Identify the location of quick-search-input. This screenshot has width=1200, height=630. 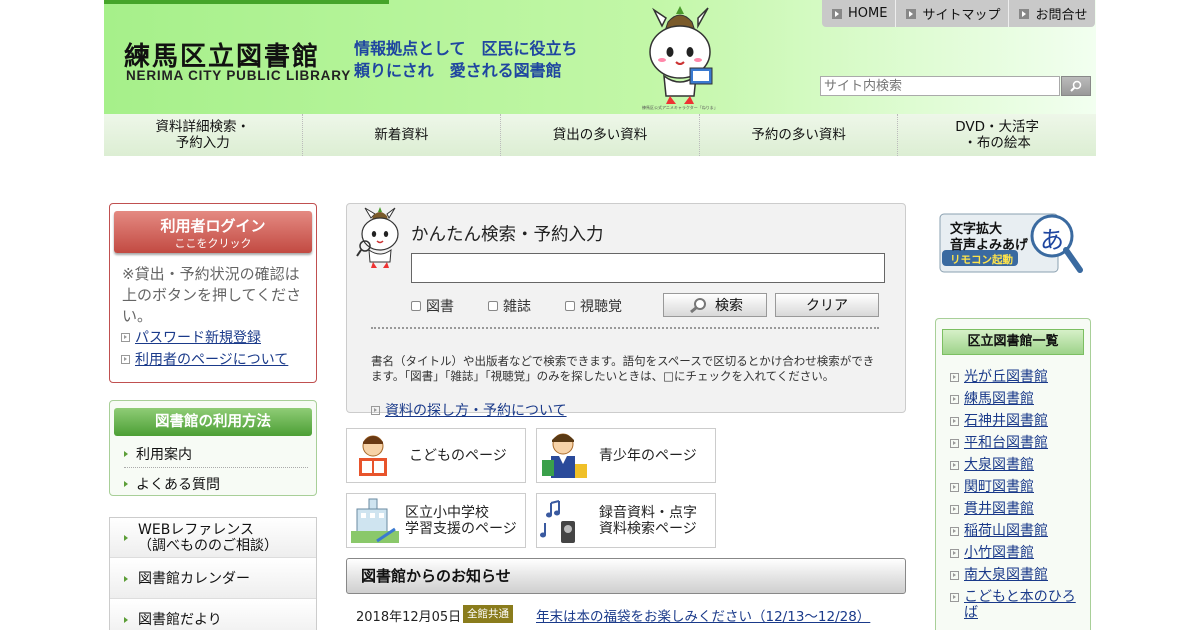
(648, 268).